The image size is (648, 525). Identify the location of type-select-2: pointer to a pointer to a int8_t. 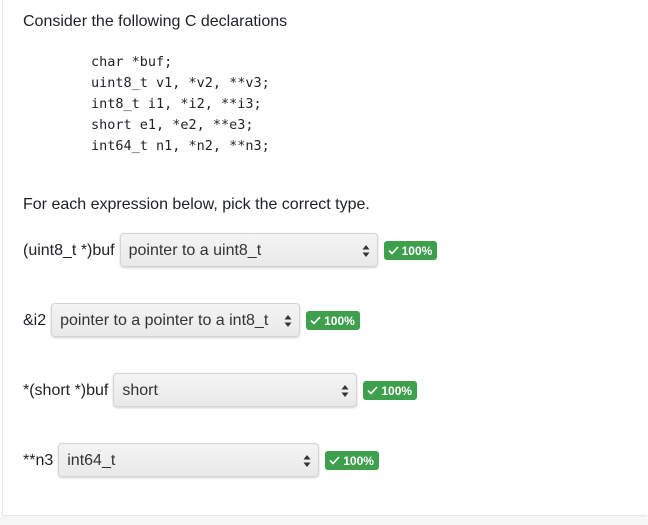
(176, 320).